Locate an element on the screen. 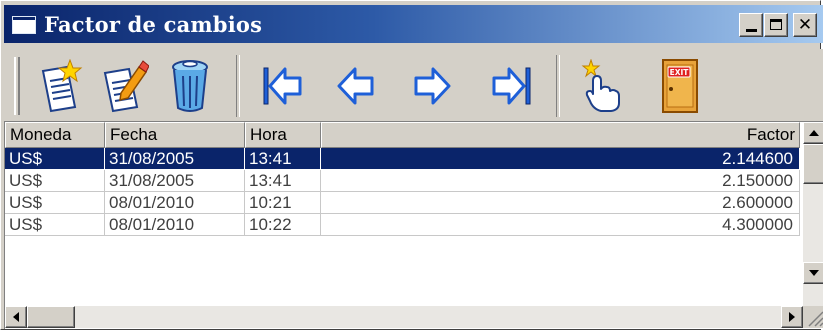  maximize-icon is located at coordinates (776, 24).